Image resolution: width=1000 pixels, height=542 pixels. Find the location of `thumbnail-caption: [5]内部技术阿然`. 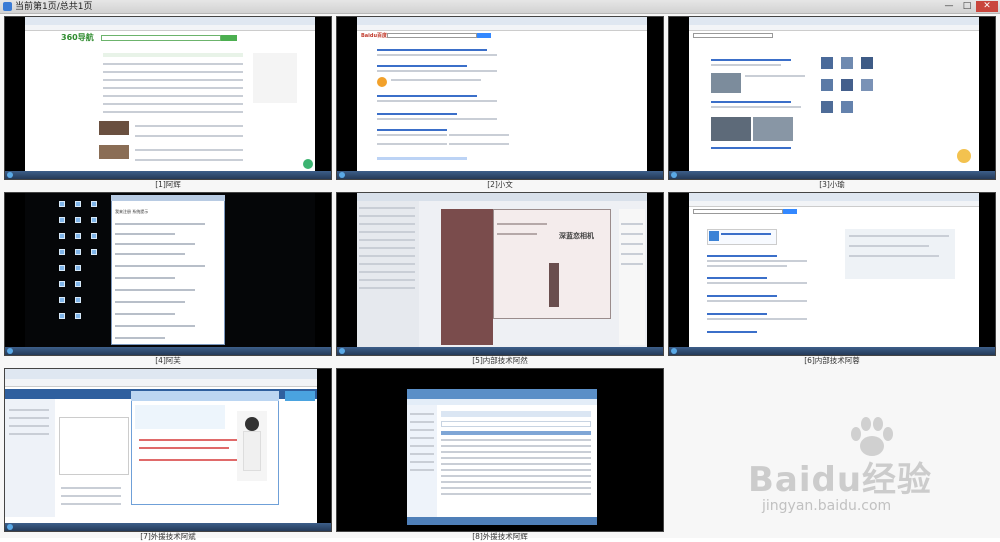

thumbnail-caption: [5]内部技术阿然 is located at coordinates (500, 360).